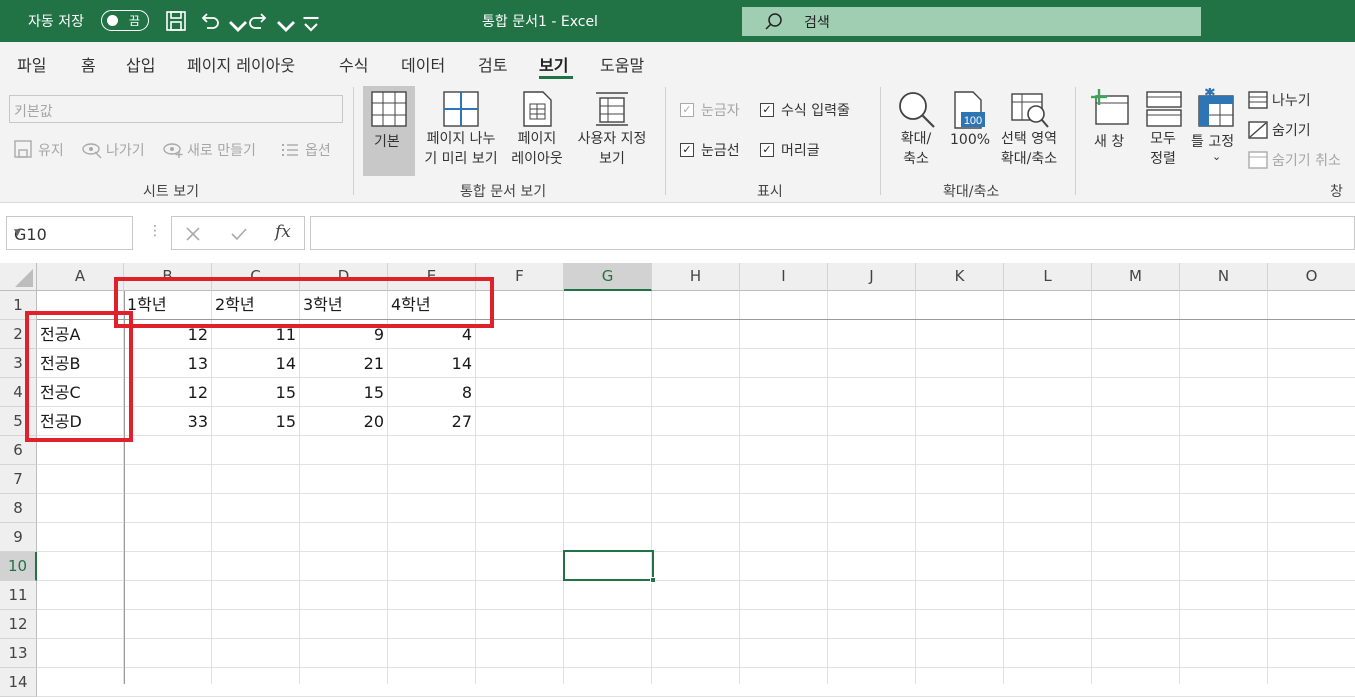 Image resolution: width=1355 pixels, height=697 pixels. What do you see at coordinates (31, 64) in the screenshot?
I see `tab-file: 파일` at bounding box center [31, 64].